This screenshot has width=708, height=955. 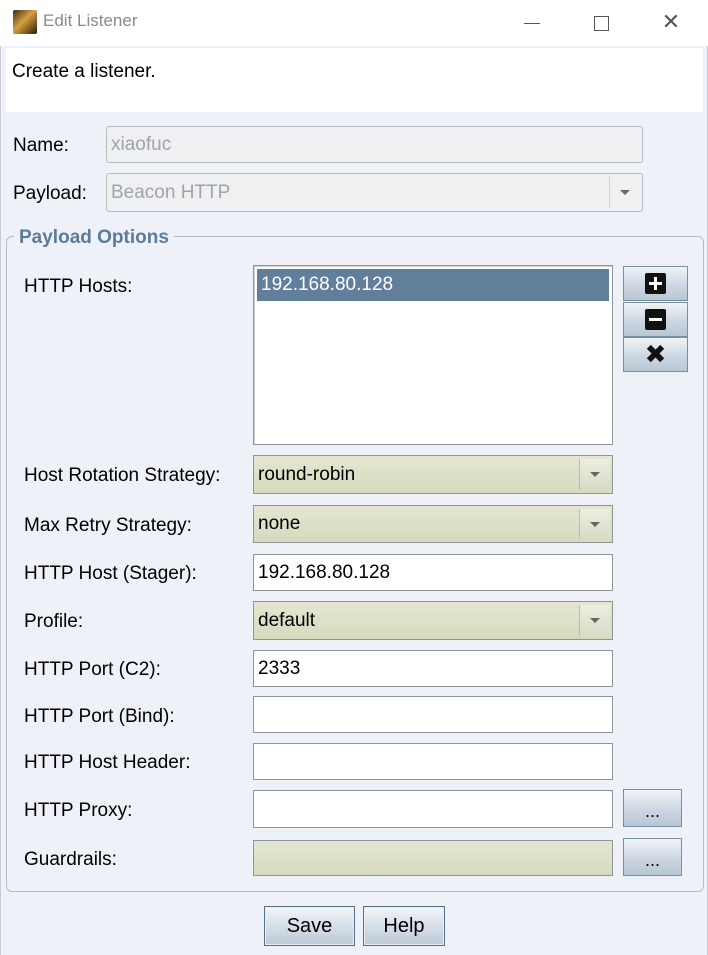 I want to click on help-button: Help, so click(x=404, y=926).